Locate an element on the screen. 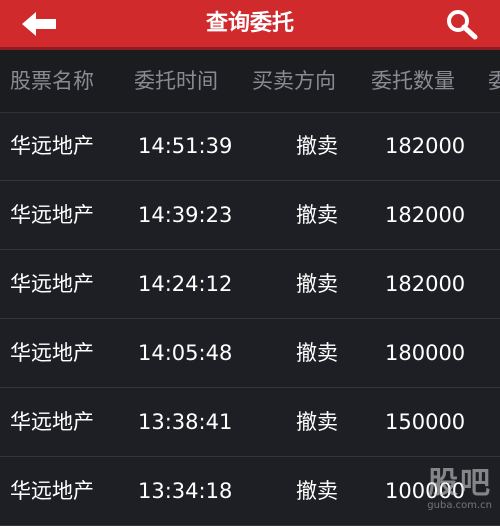 This screenshot has width=500, height=526. order-time-cell: 13:38:41 is located at coordinates (185, 422).